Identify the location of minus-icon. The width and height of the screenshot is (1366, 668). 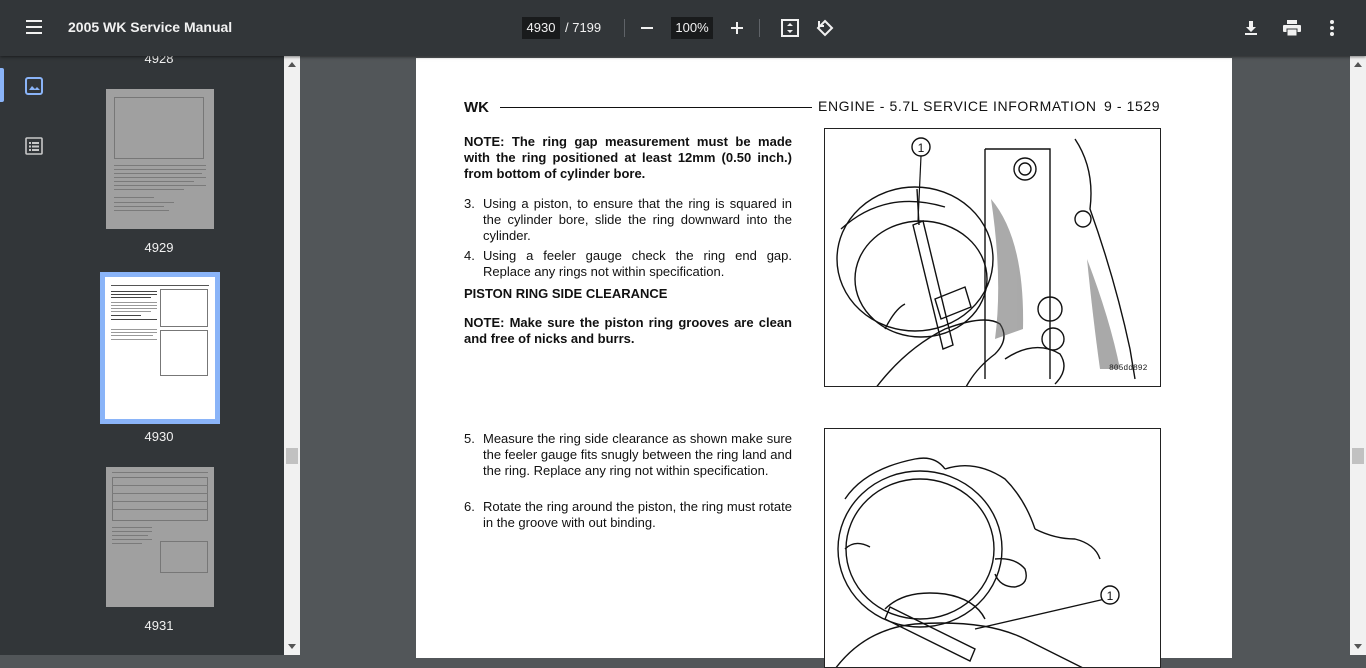
(647, 28).